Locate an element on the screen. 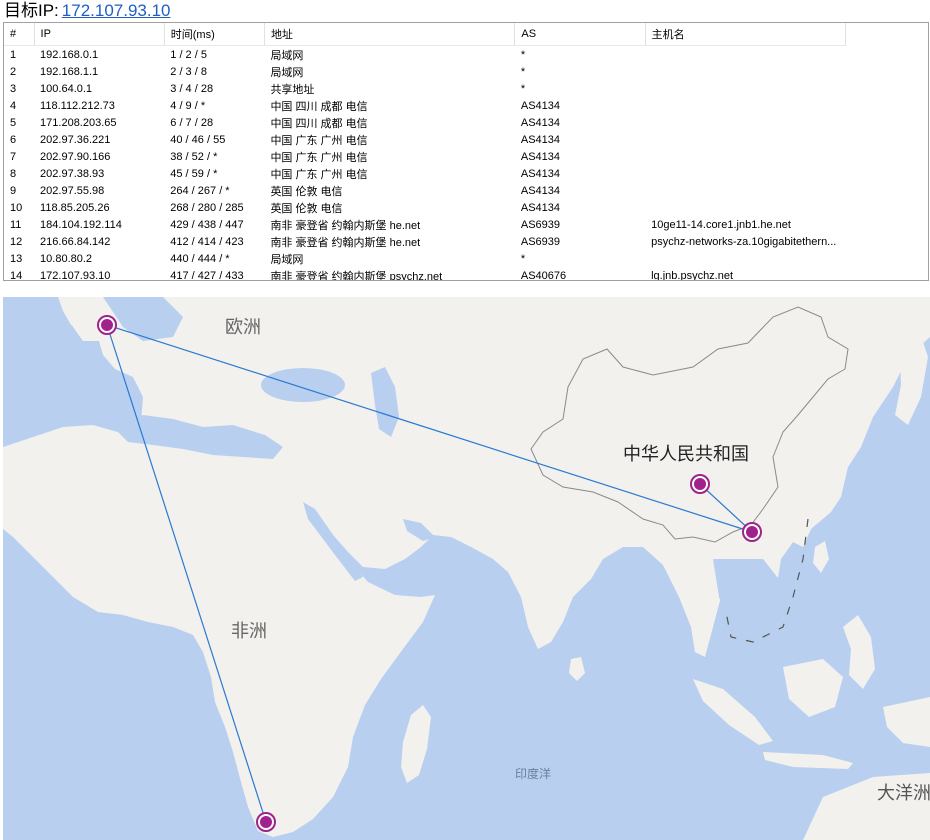 This screenshot has width=930, height=840. hop-number: 7 is located at coordinates (13, 156).